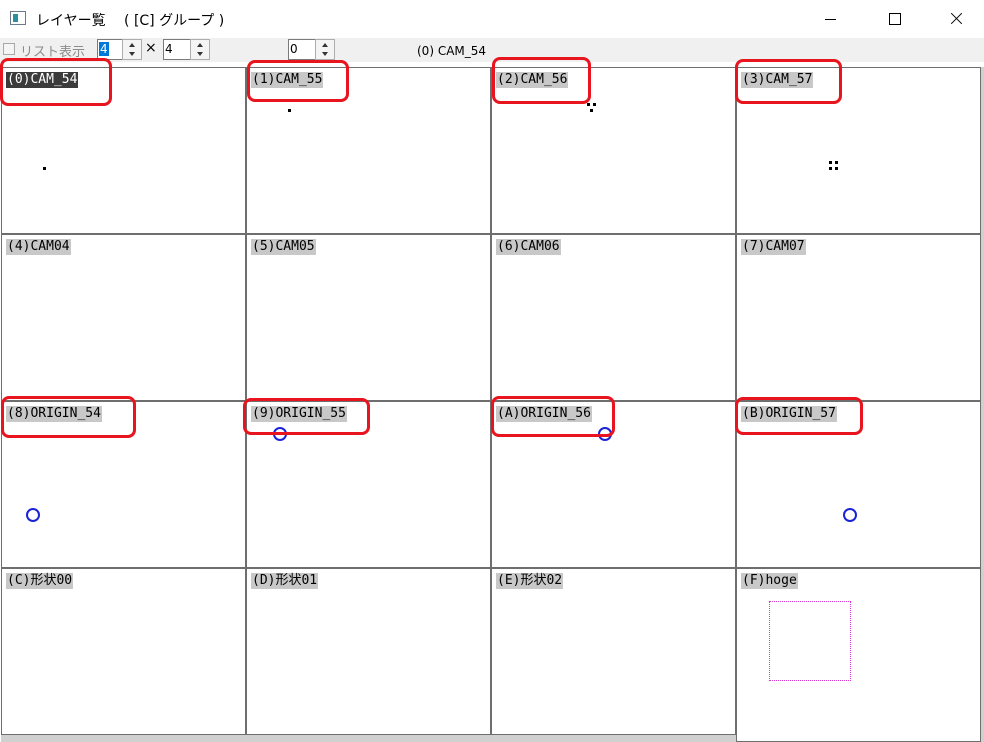 Image resolution: width=984 pixels, height=742 pixels. I want to click on layer-label: (B)ORIGIN_57, so click(789, 414).